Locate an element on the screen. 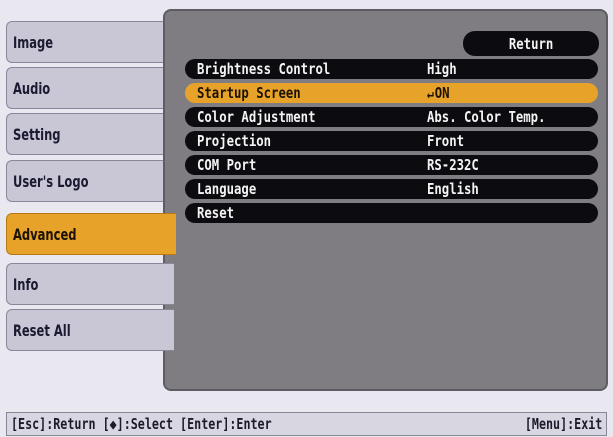 The height and width of the screenshot is (437, 613). menu-tab-label: User's Logo is located at coordinates (51, 181).